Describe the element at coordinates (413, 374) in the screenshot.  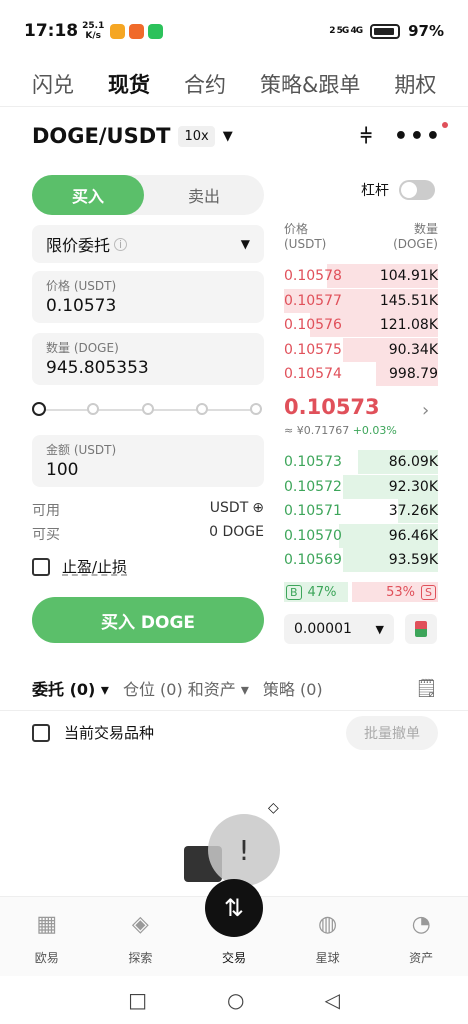
I see `ask-qty: 998.79` at that location.